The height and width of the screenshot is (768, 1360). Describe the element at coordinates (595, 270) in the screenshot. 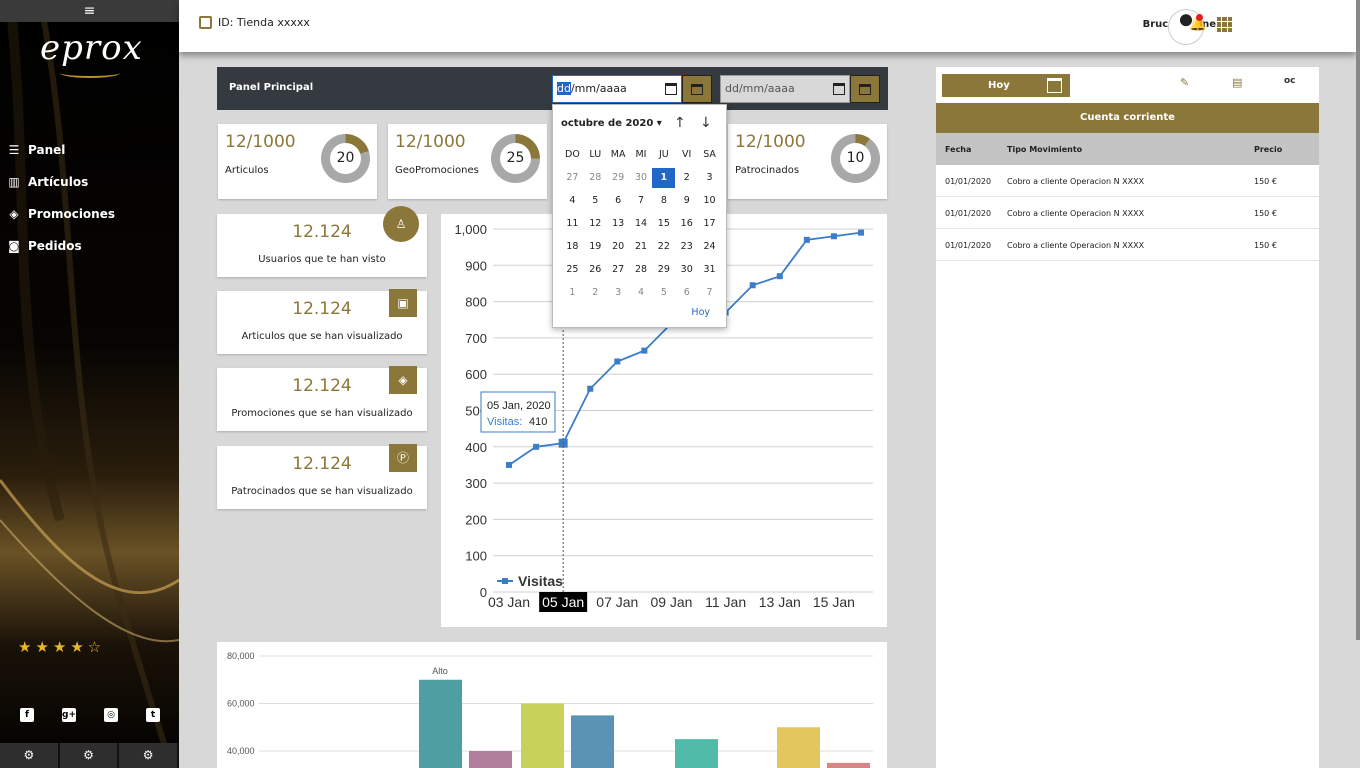

I see `calendar-day: 26` at that location.